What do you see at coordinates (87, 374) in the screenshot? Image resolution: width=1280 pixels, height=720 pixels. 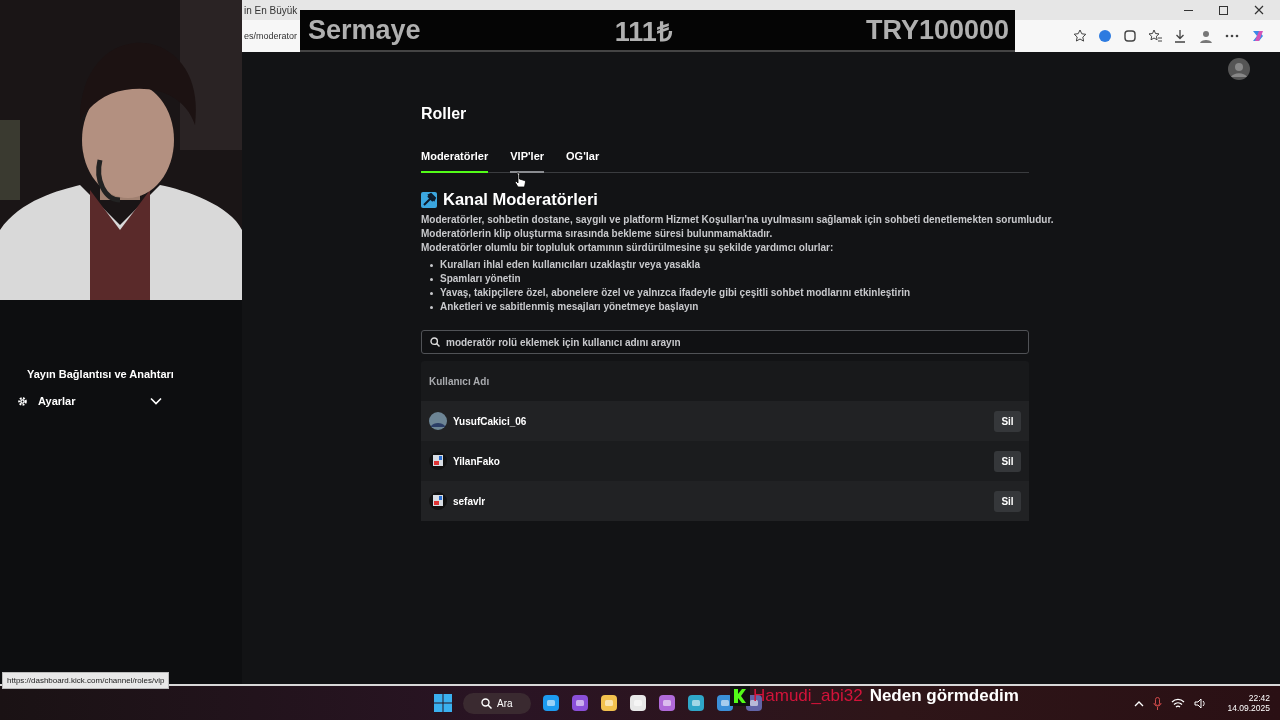 I see `sidebar-item: Yayın Bağlantısı ve Anahtarı` at bounding box center [87, 374].